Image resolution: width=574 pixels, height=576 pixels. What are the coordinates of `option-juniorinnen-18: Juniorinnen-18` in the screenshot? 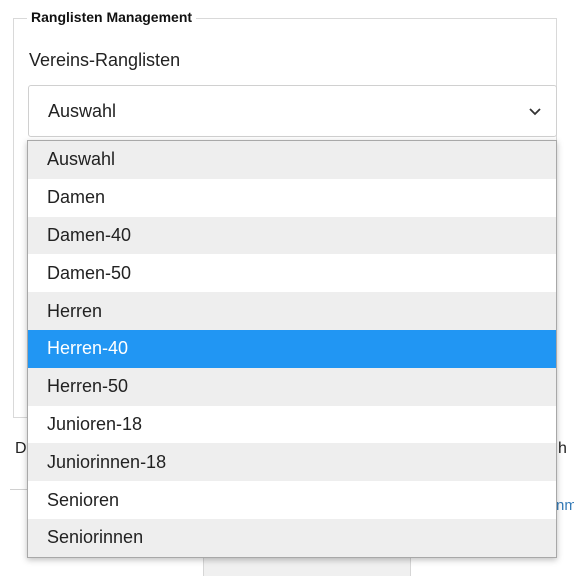 It's located at (292, 462).